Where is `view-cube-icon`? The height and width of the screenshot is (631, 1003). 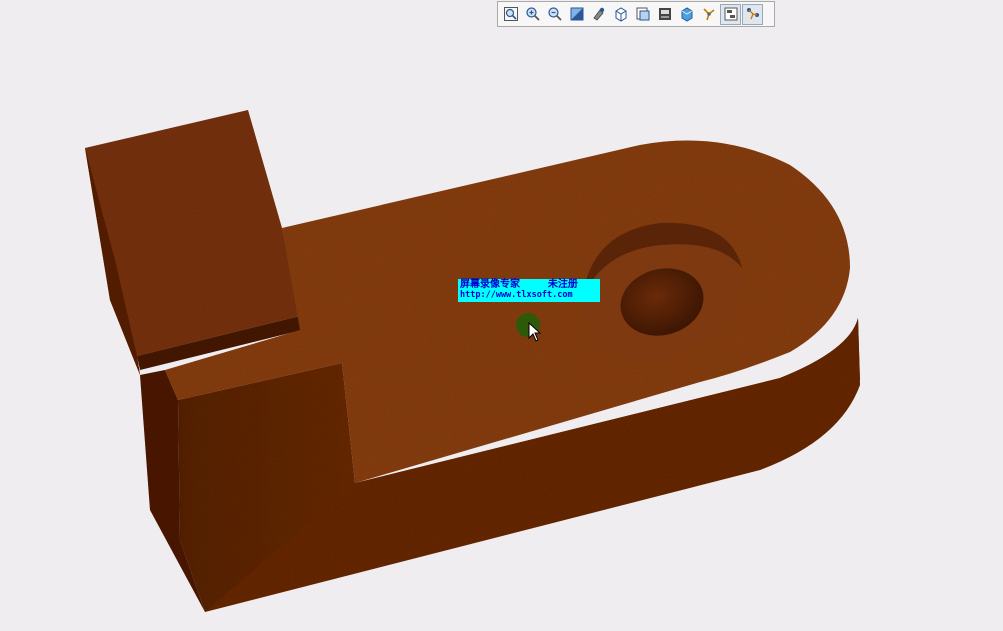 view-cube-icon is located at coordinates (620, 14).